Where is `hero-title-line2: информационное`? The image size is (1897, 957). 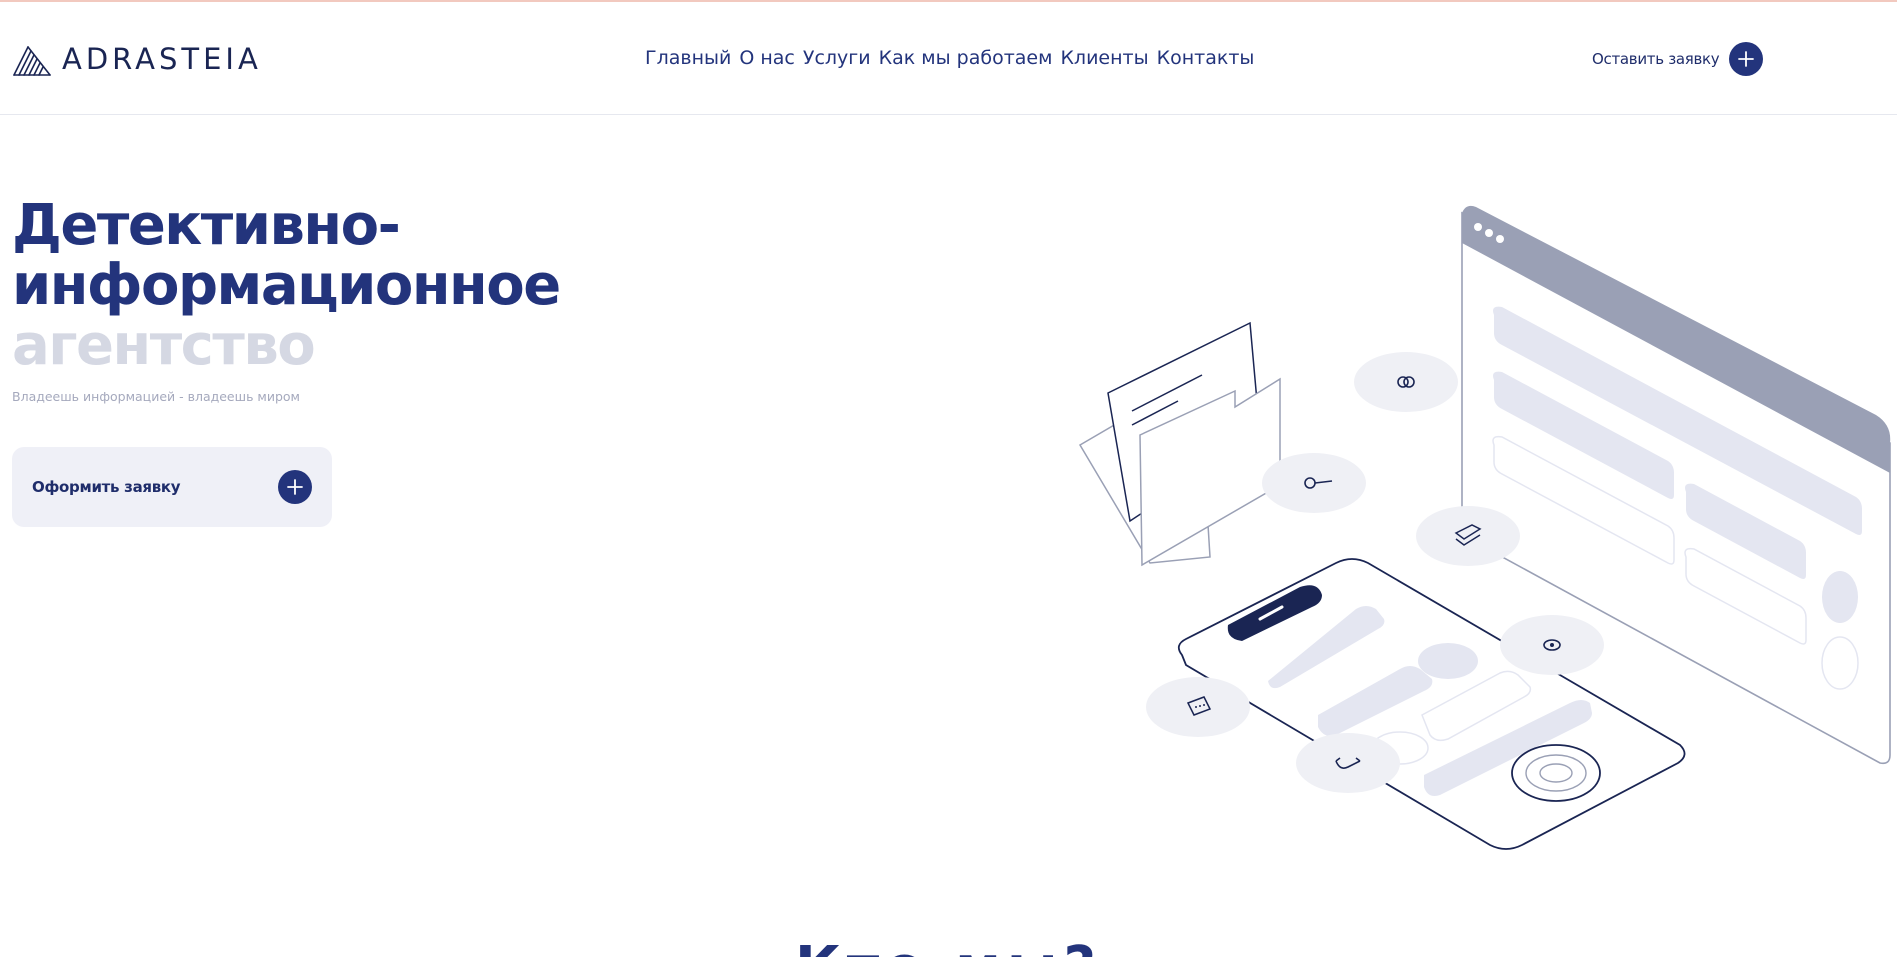 hero-title-line2: информационное is located at coordinates (286, 285).